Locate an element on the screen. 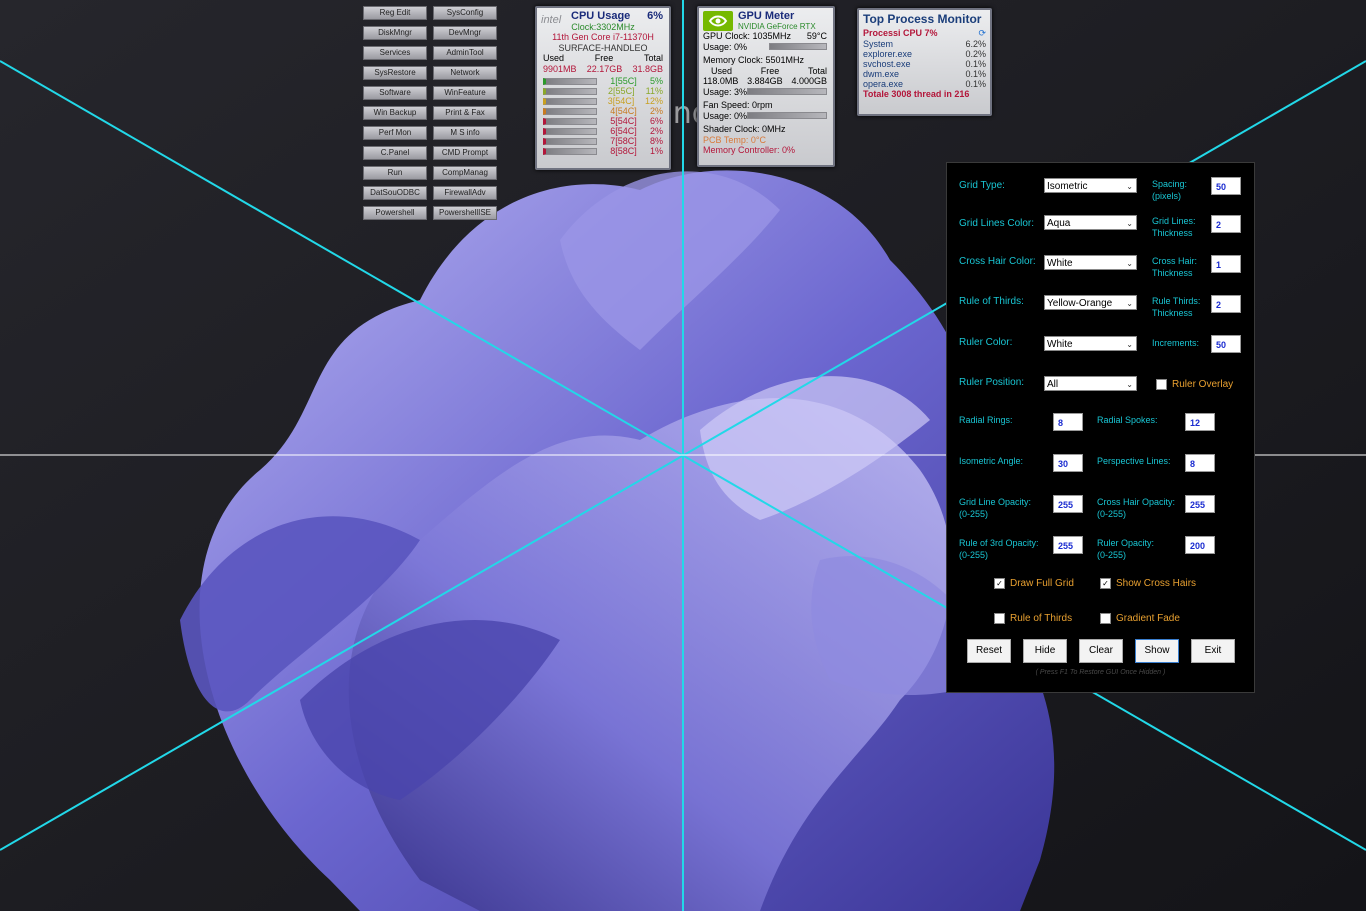 Image resolution: width=1366 pixels, height=911 pixels. shortcut-button: M S info is located at coordinates (465, 133).